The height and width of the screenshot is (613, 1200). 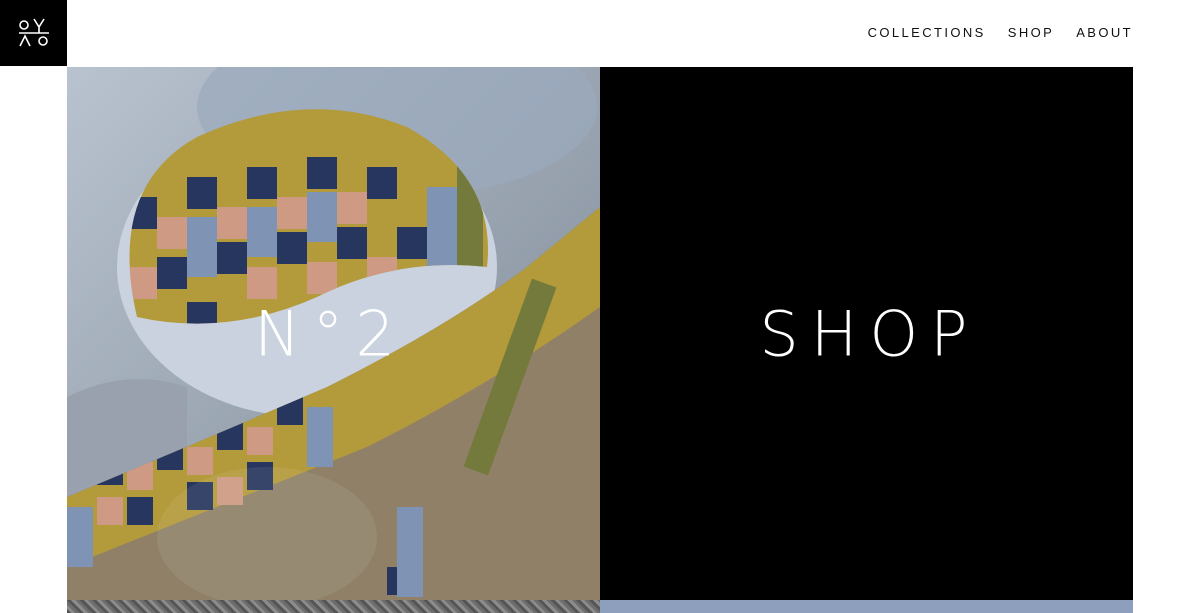 I want to click on logo, so click(x=33, y=33).